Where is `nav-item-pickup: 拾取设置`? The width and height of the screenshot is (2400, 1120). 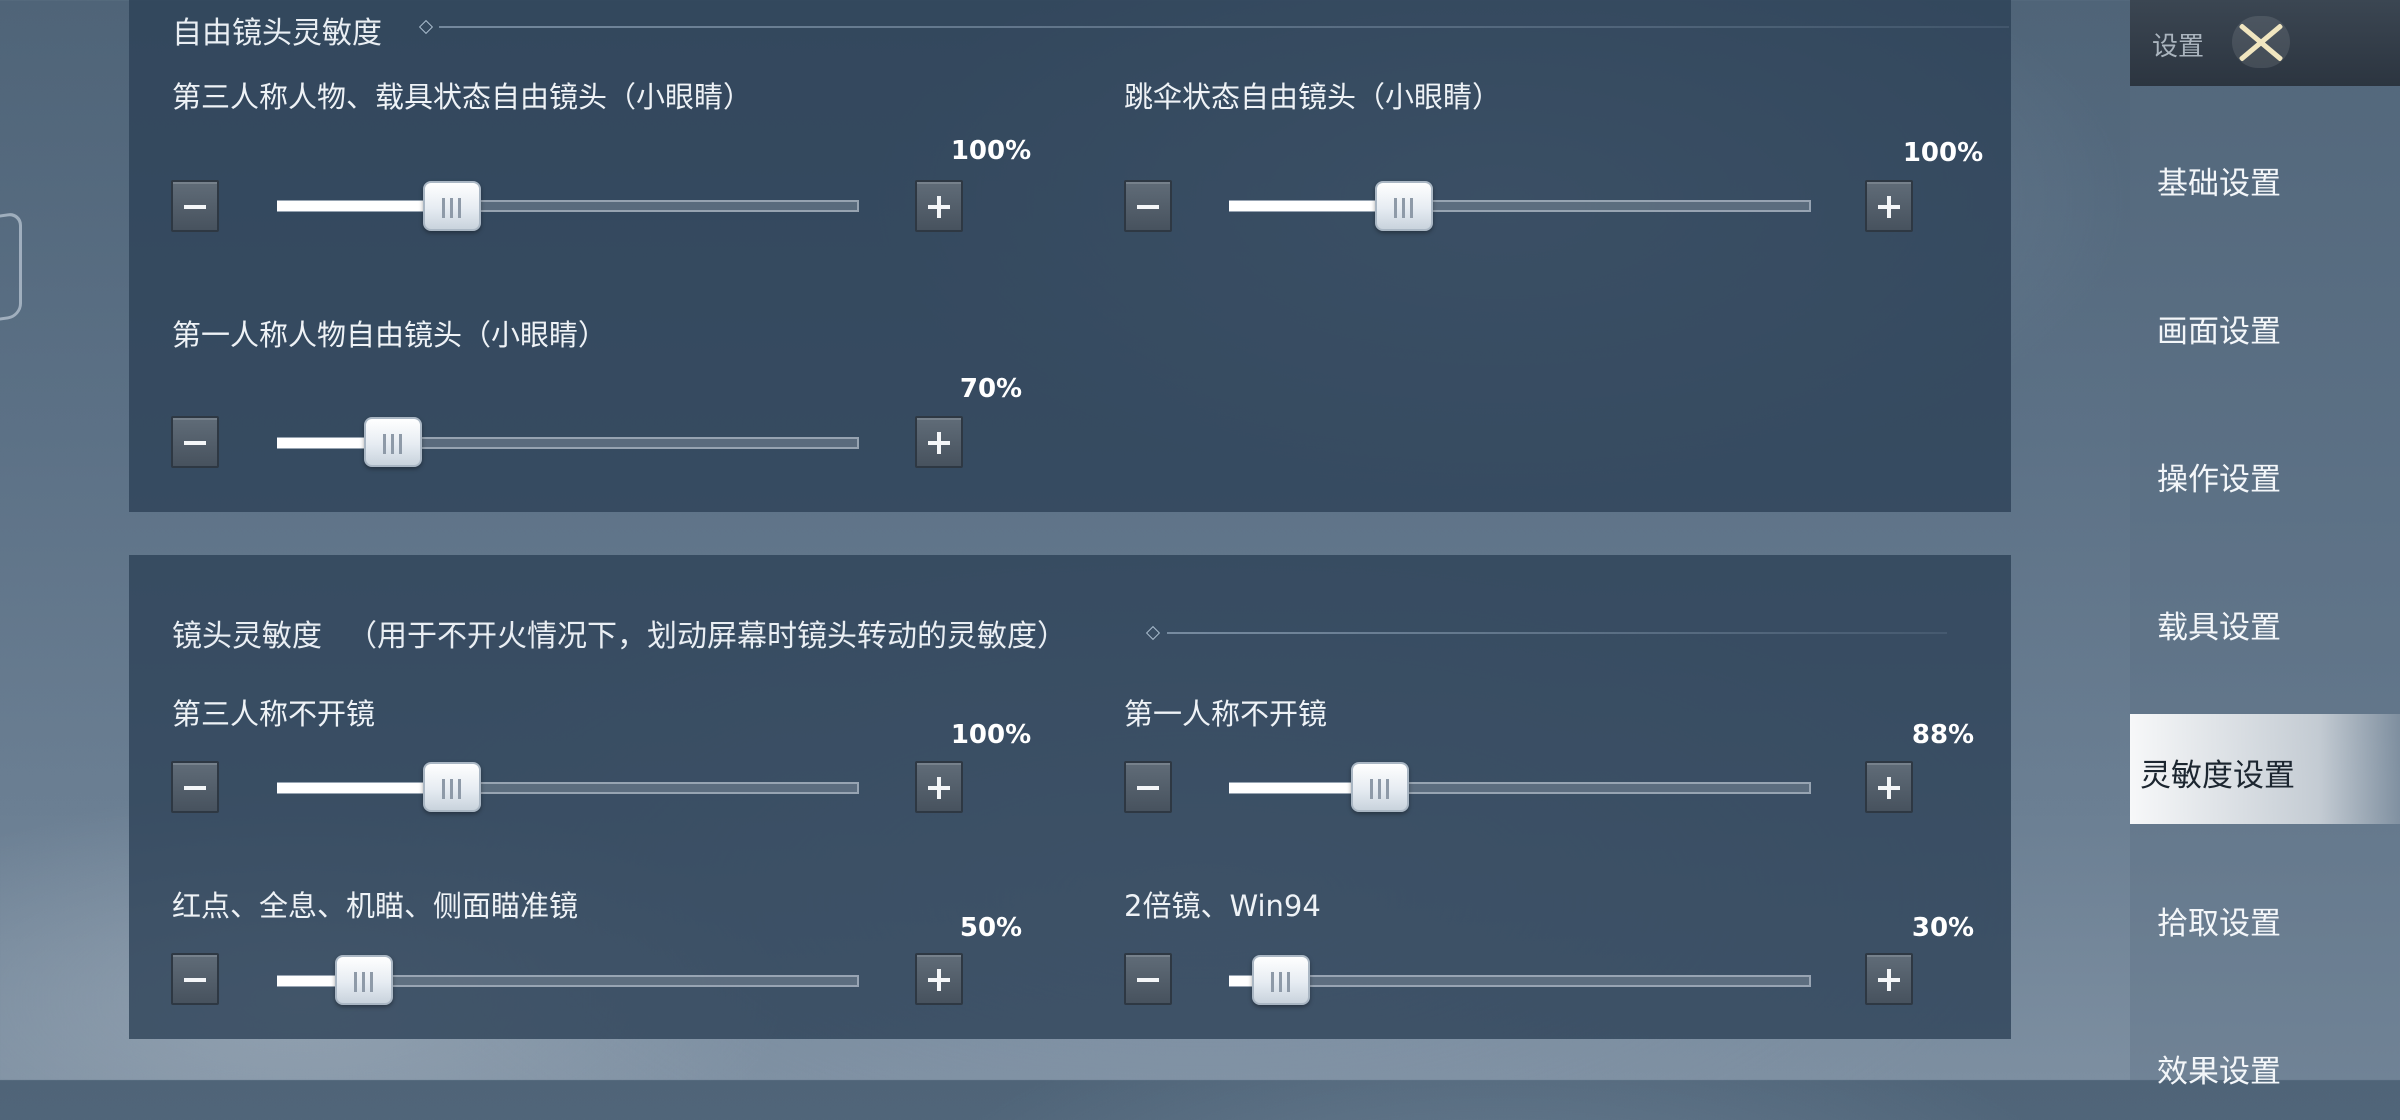 nav-item-pickup: 拾取设置 is located at coordinates (2265, 917).